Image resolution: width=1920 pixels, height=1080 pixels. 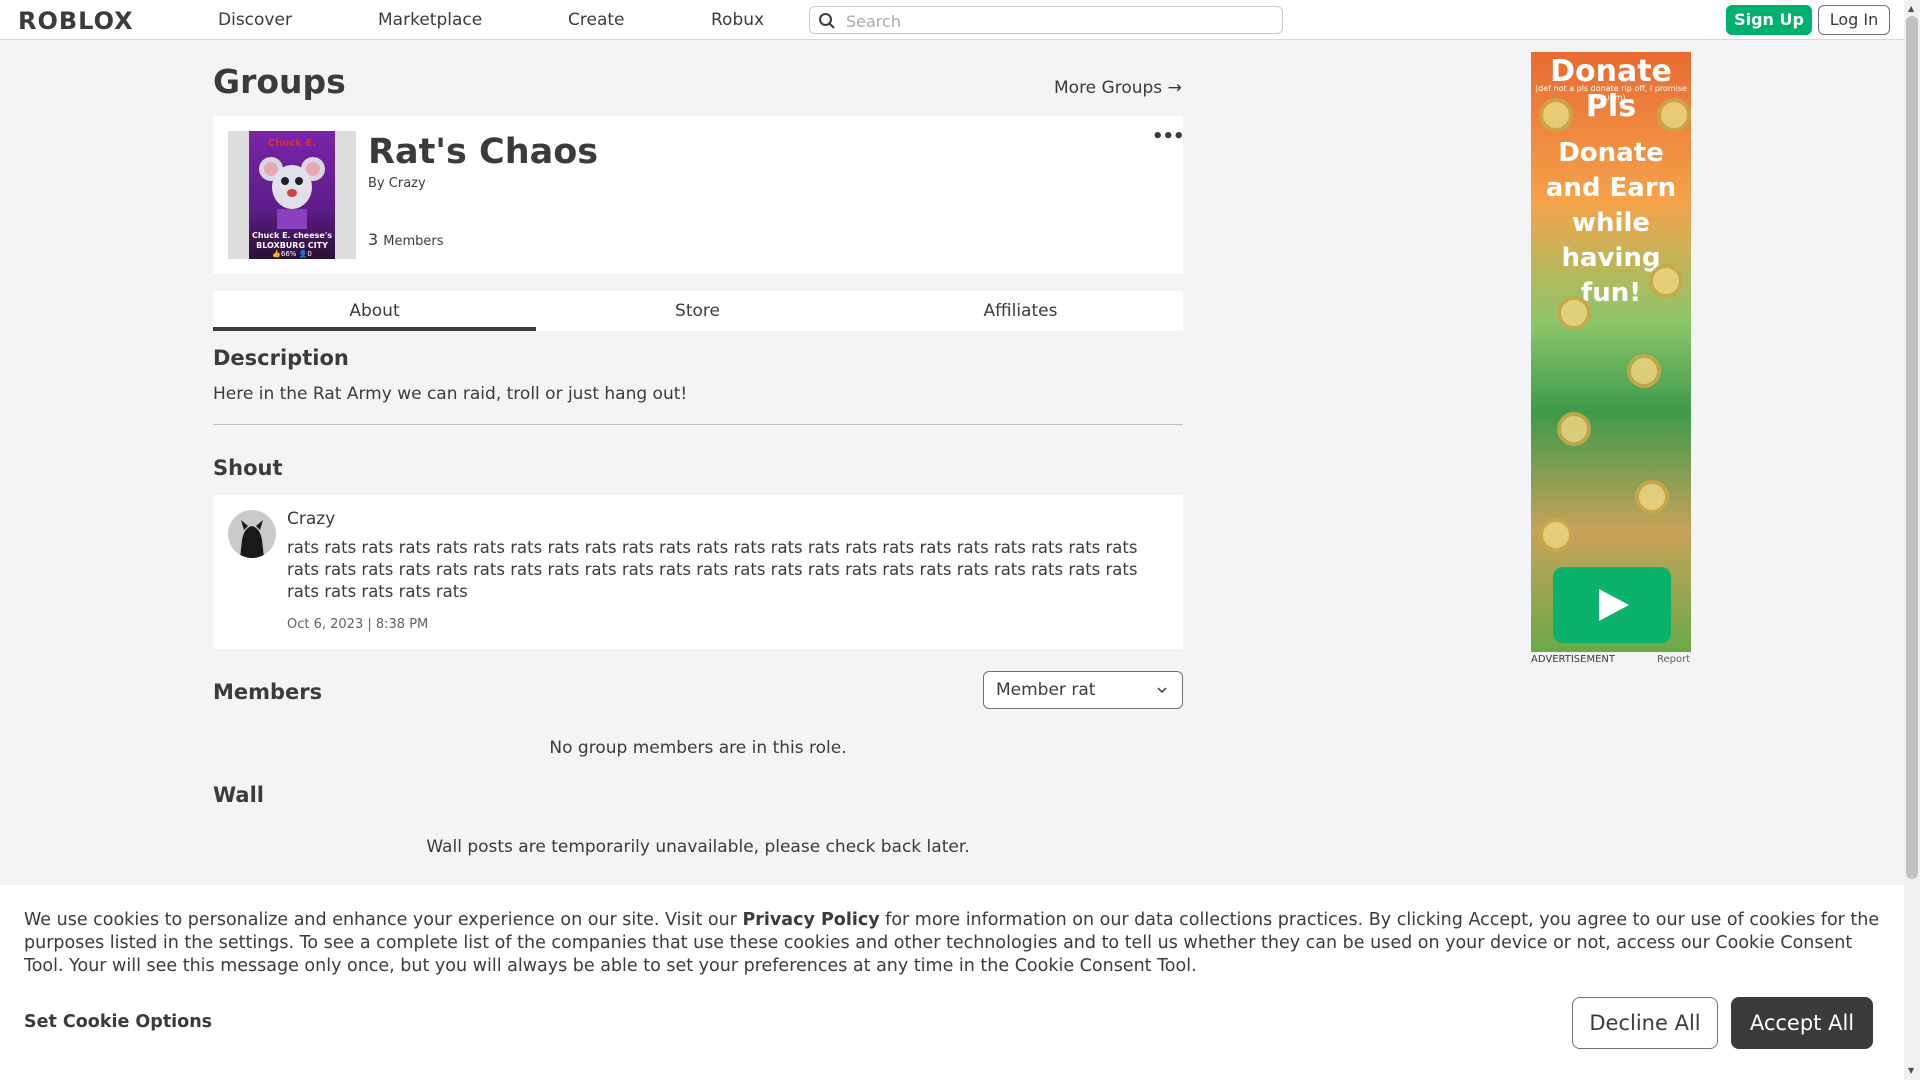 What do you see at coordinates (737, 20) in the screenshot?
I see `nav-link-robux: Robux` at bounding box center [737, 20].